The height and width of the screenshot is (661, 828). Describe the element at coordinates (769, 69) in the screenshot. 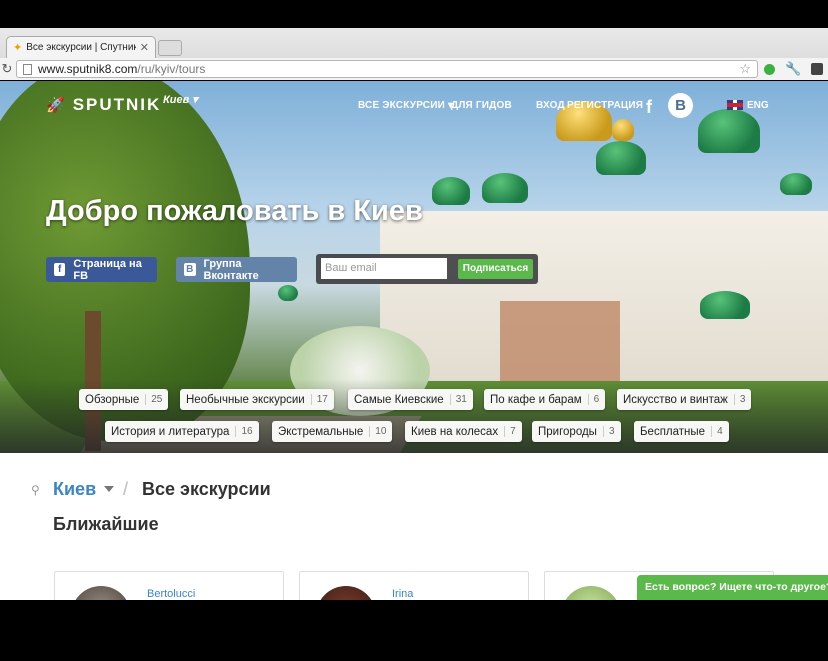

I see `extension-green-icon` at that location.